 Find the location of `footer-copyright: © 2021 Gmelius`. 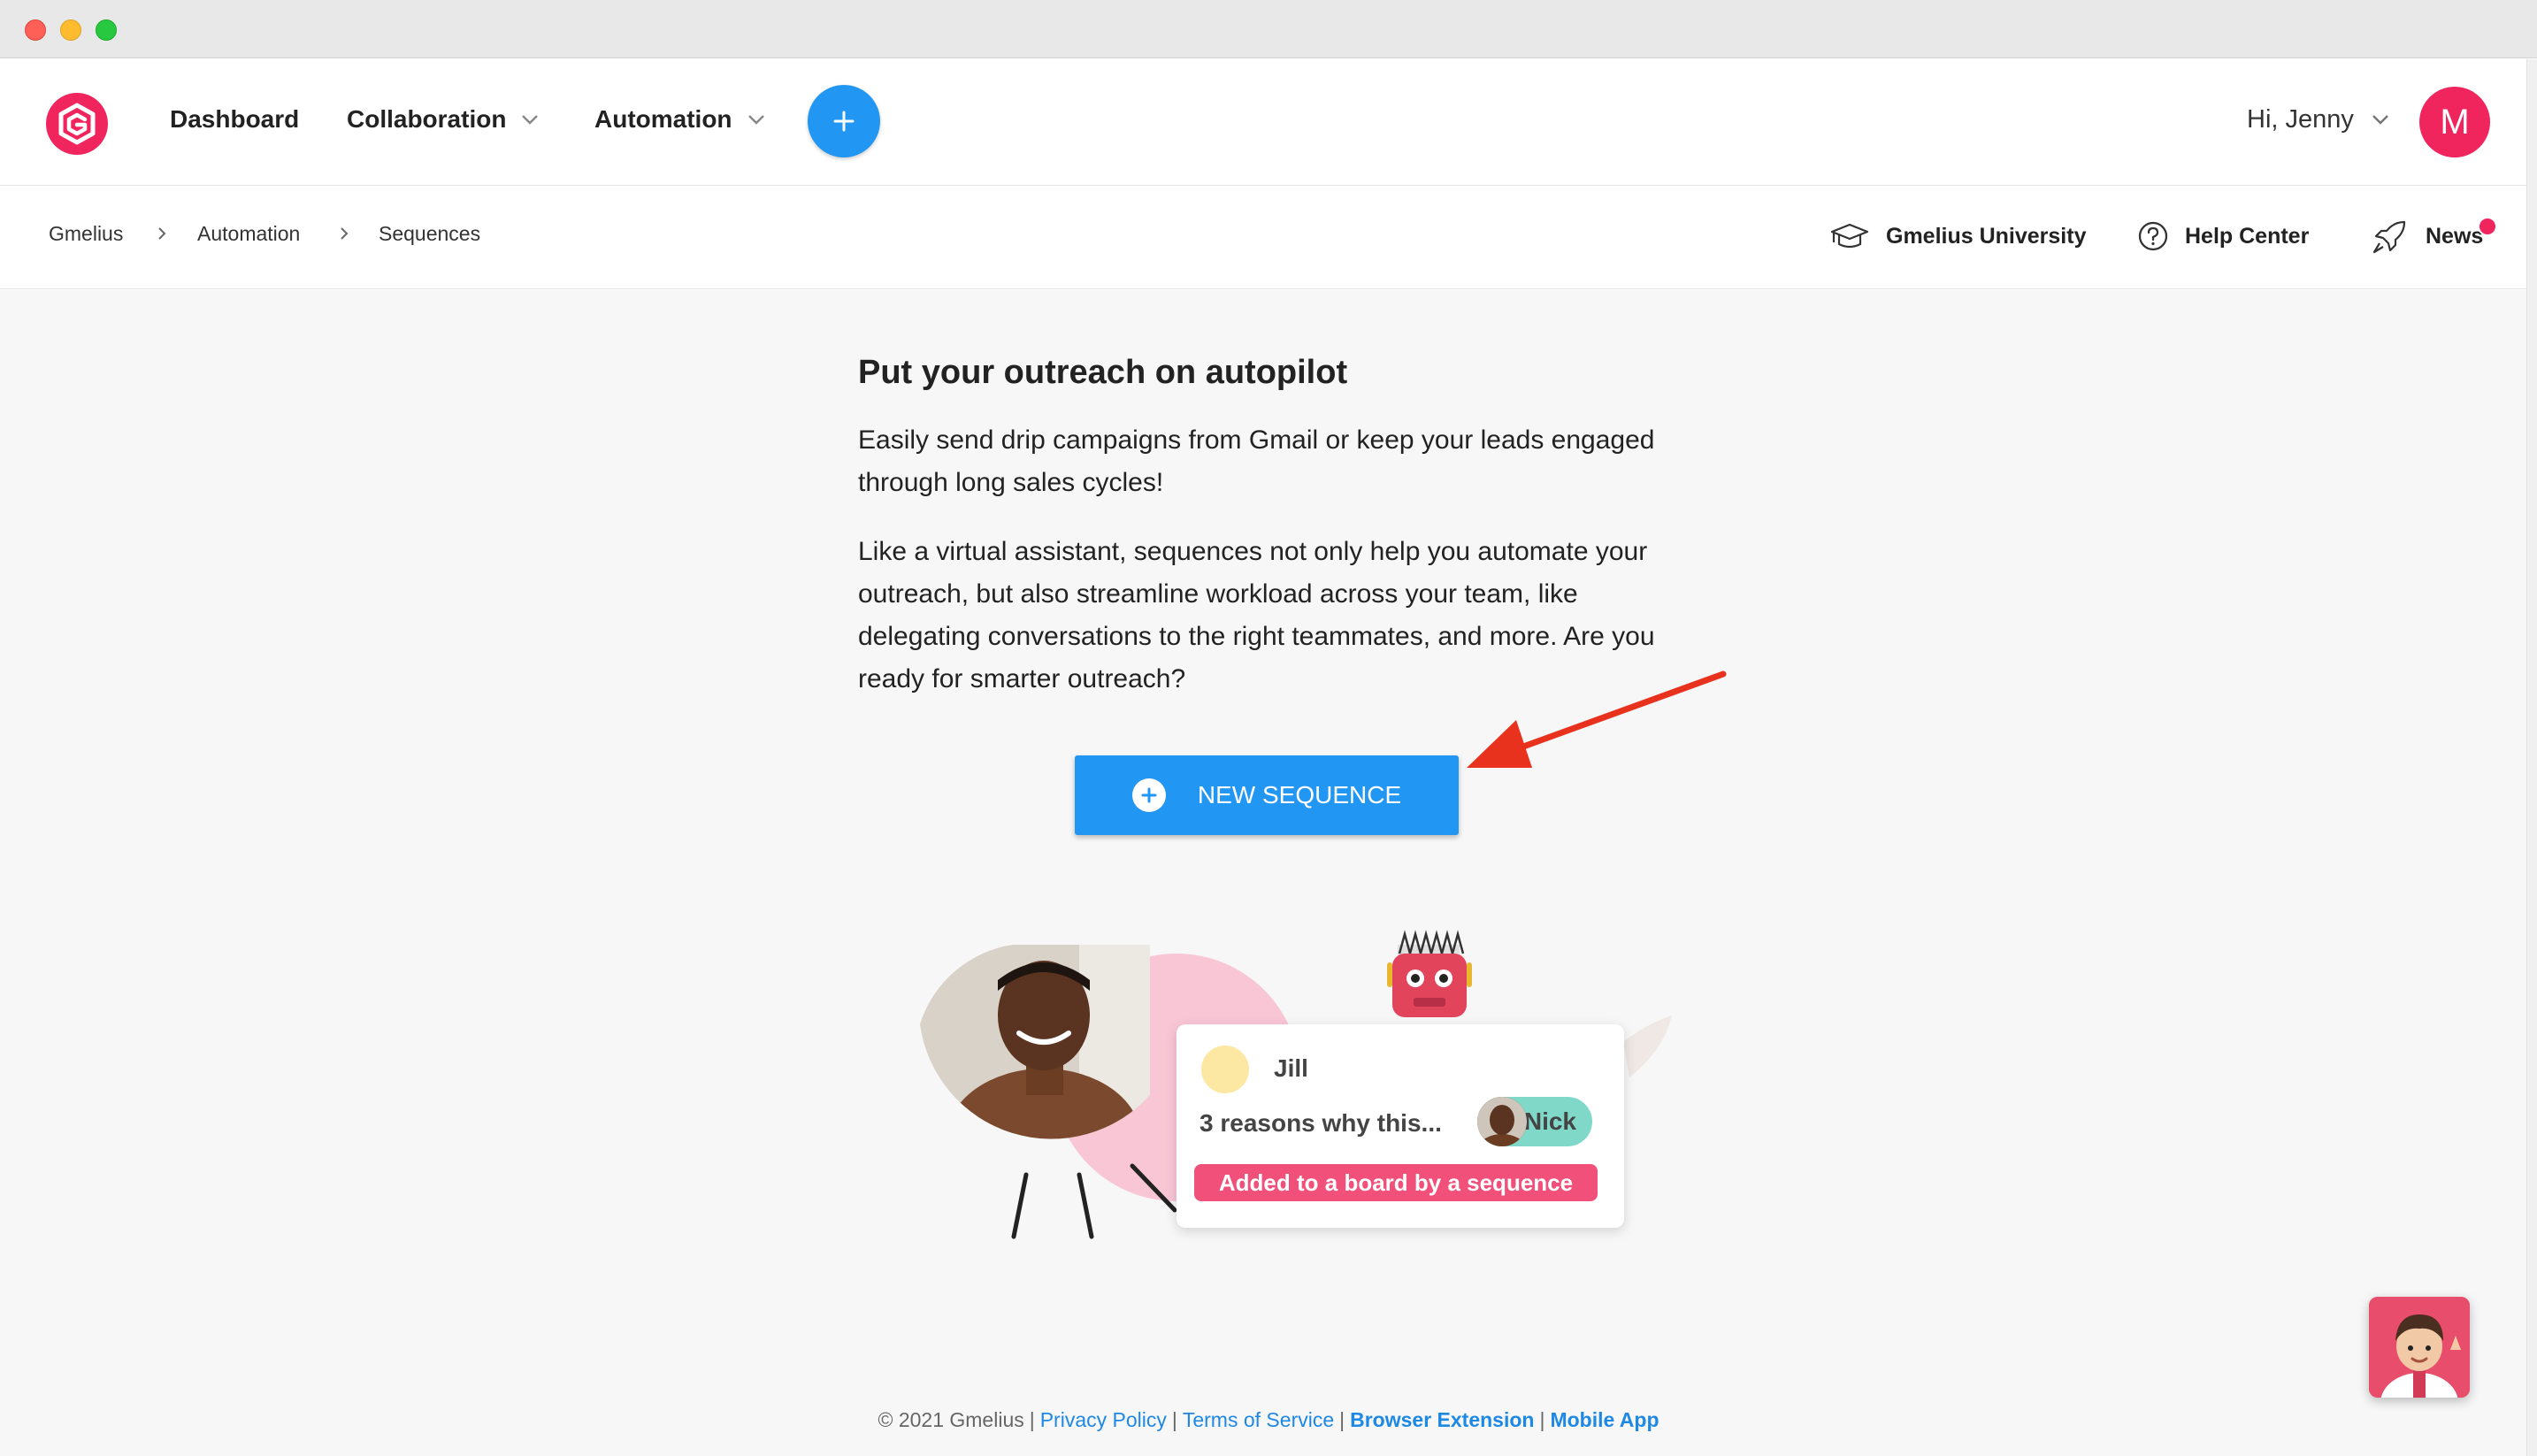

footer-copyright: © 2021 Gmelius is located at coordinates (951, 1419).